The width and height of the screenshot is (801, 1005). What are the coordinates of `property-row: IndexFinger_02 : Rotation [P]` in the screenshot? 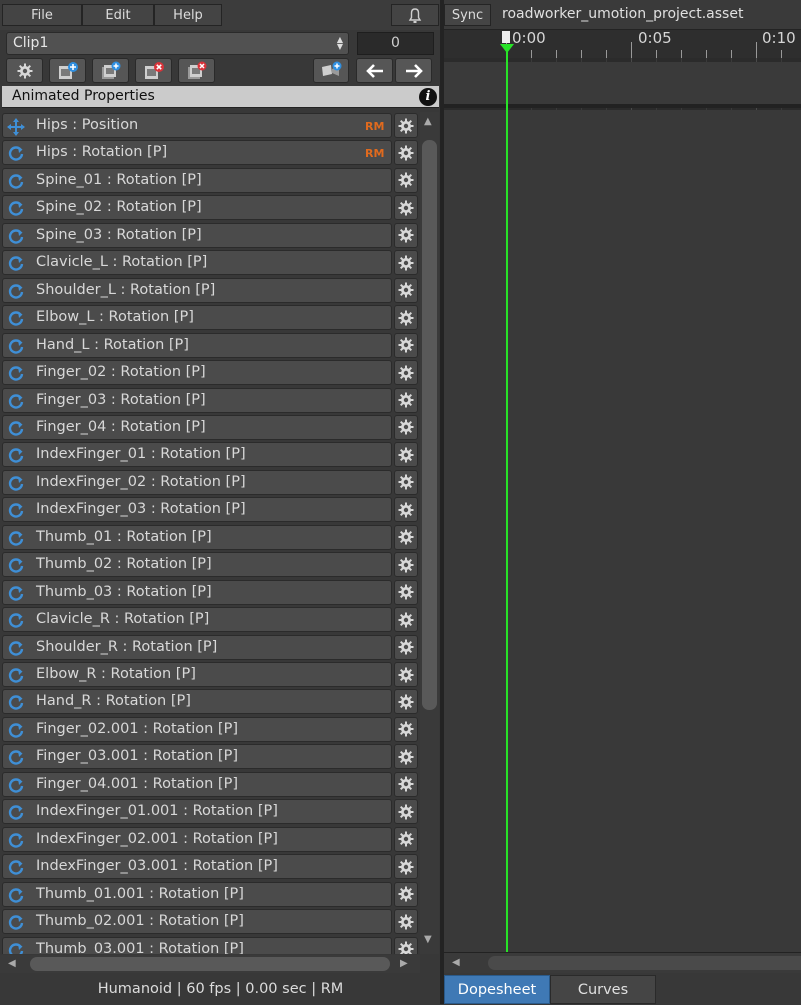 It's located at (210, 482).